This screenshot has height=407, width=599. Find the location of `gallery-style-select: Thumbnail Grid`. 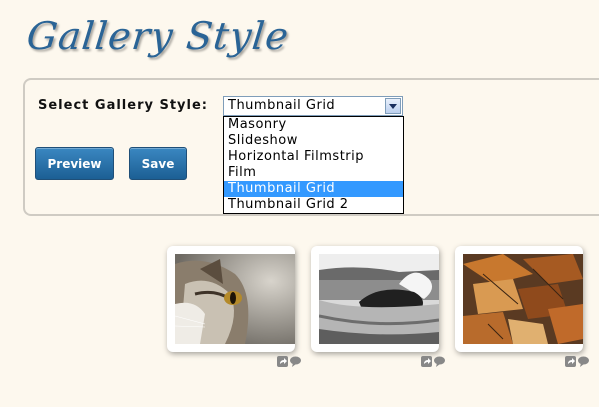

gallery-style-select: Thumbnail Grid is located at coordinates (313, 106).